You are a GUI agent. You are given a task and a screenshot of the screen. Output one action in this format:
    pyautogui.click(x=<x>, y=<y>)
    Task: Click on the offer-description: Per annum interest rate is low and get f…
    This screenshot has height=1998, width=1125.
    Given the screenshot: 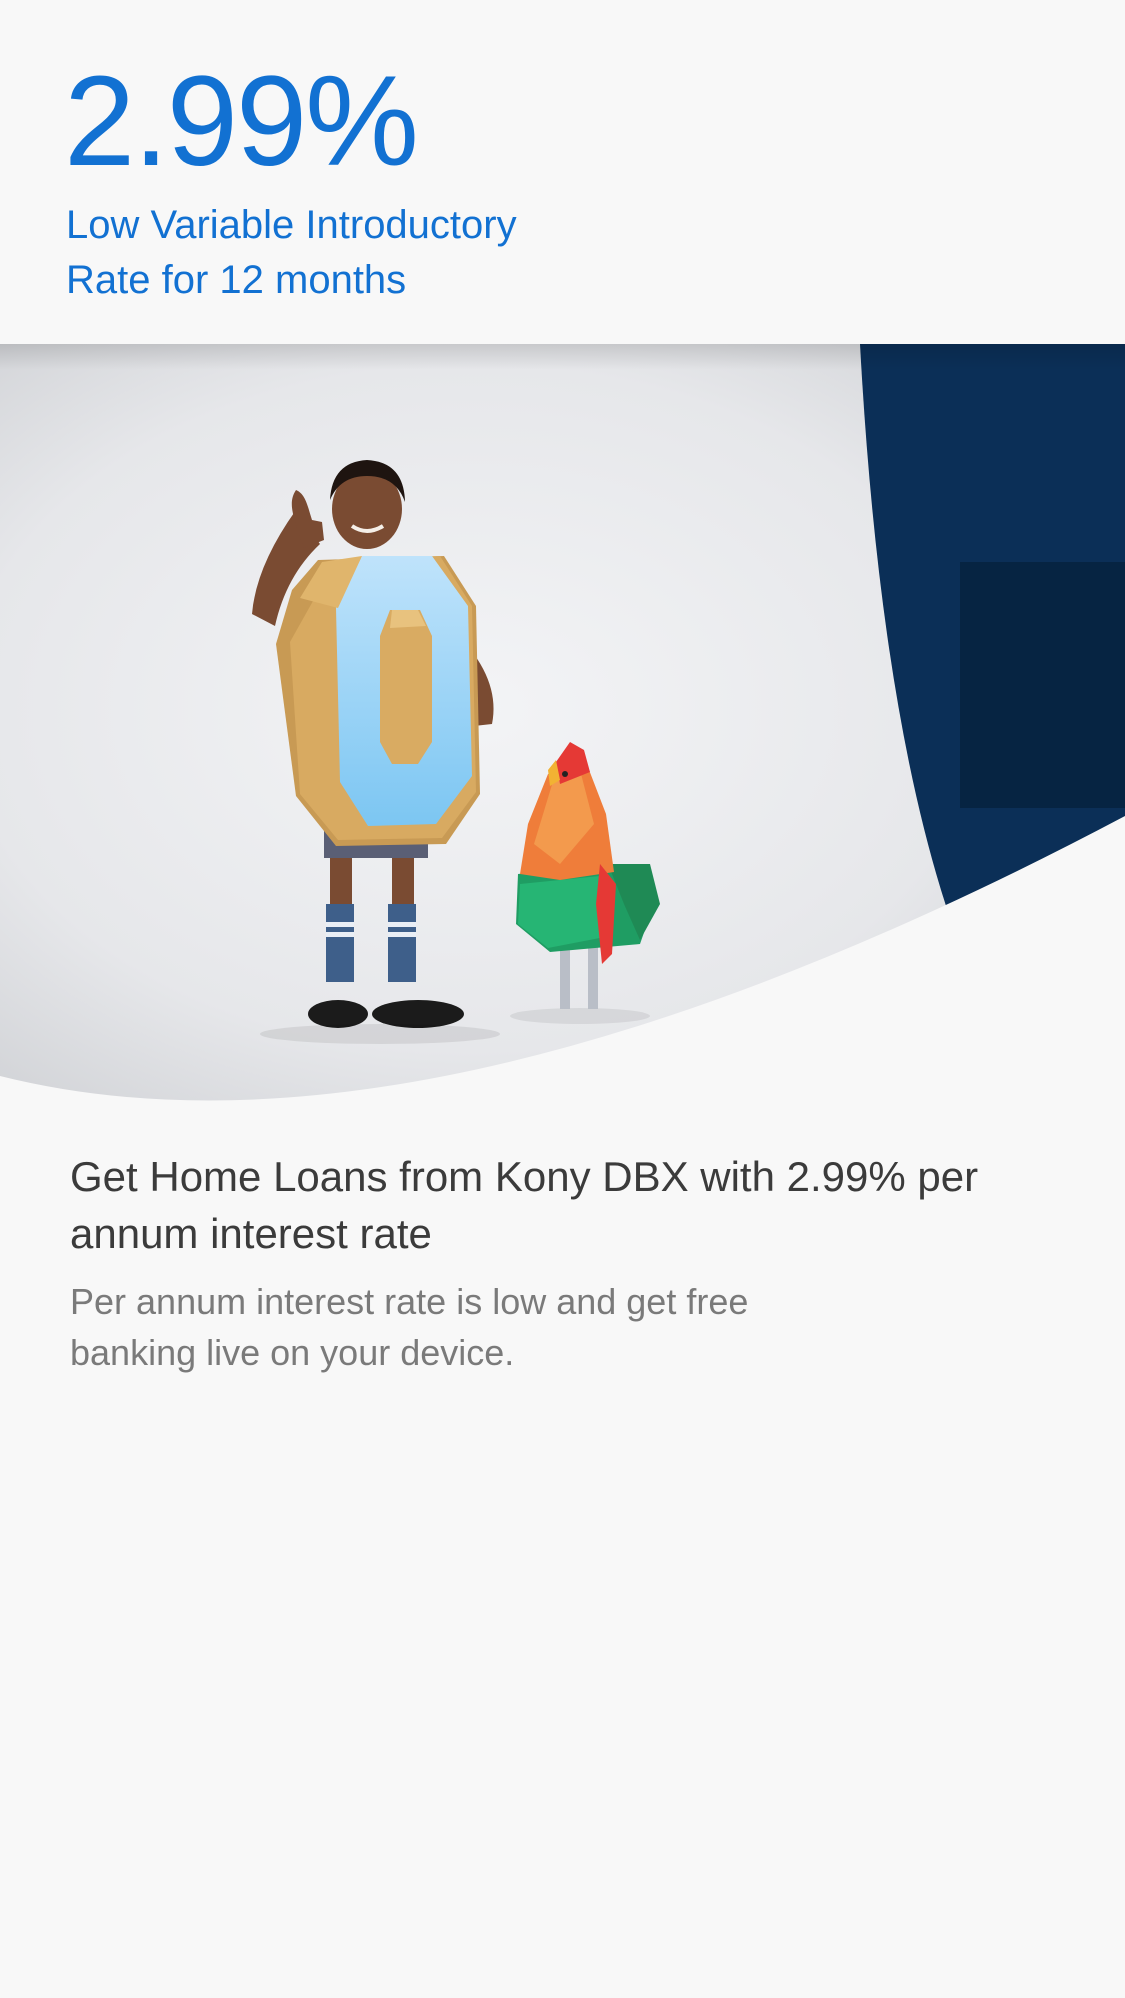 What is the action you would take?
    pyautogui.click(x=409, y=1327)
    